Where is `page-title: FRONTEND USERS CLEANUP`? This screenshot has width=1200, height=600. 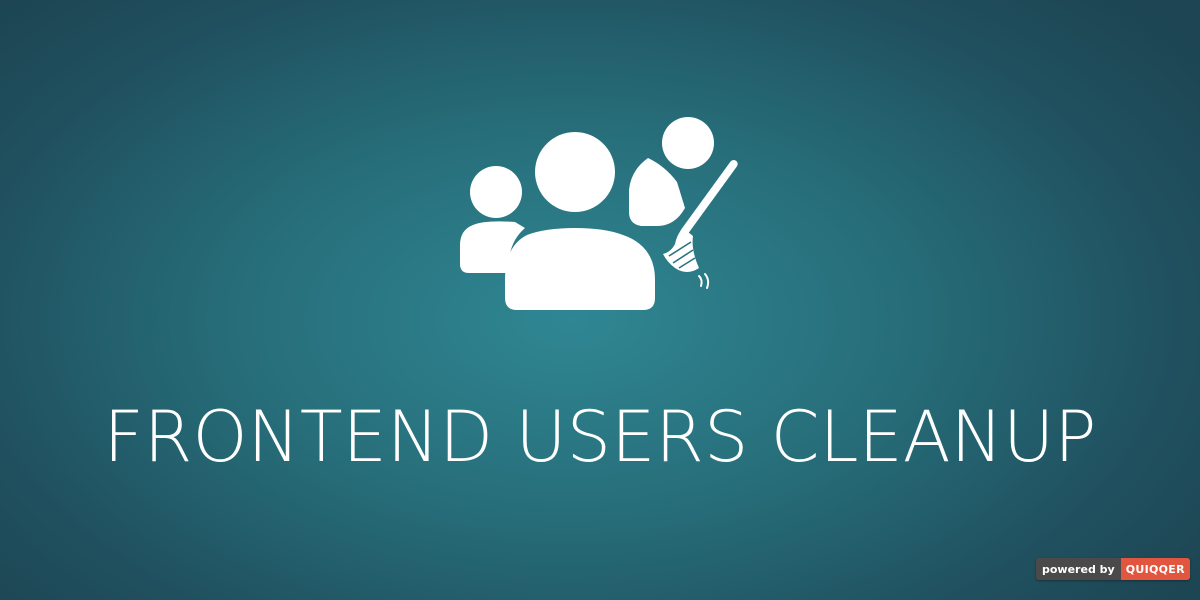 page-title: FRONTEND USERS CLEANUP is located at coordinates (600, 437).